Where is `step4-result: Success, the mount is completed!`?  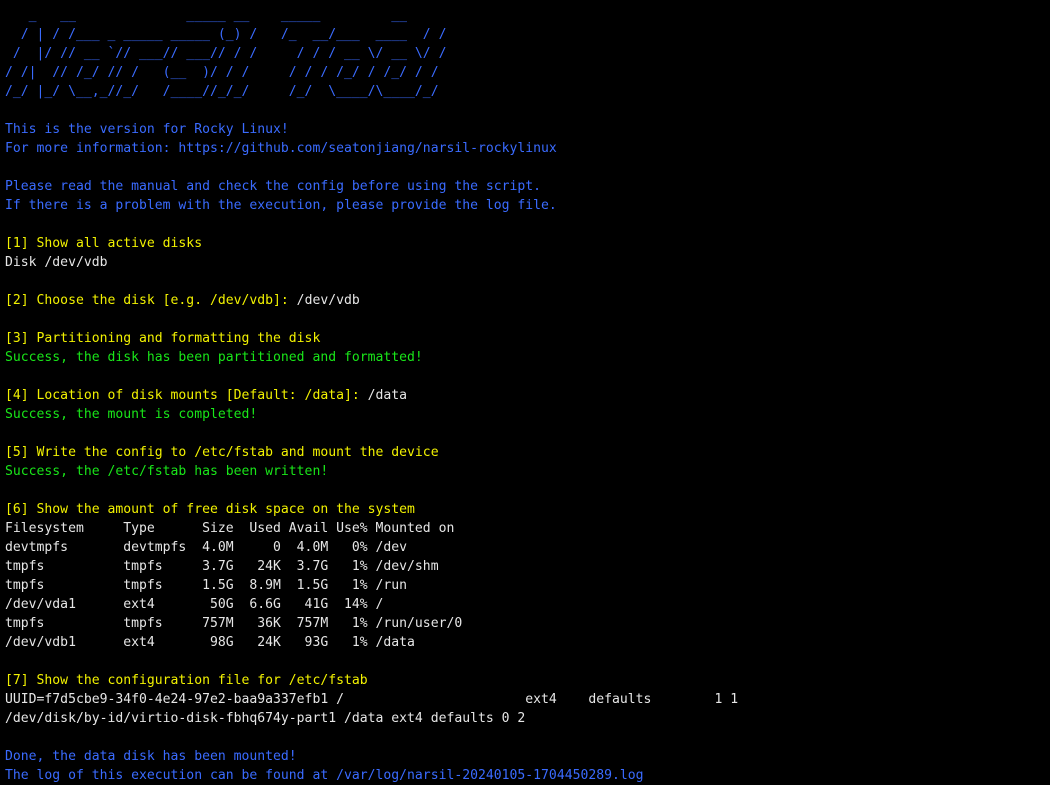 step4-result: Success, the mount is completed! is located at coordinates (131, 414).